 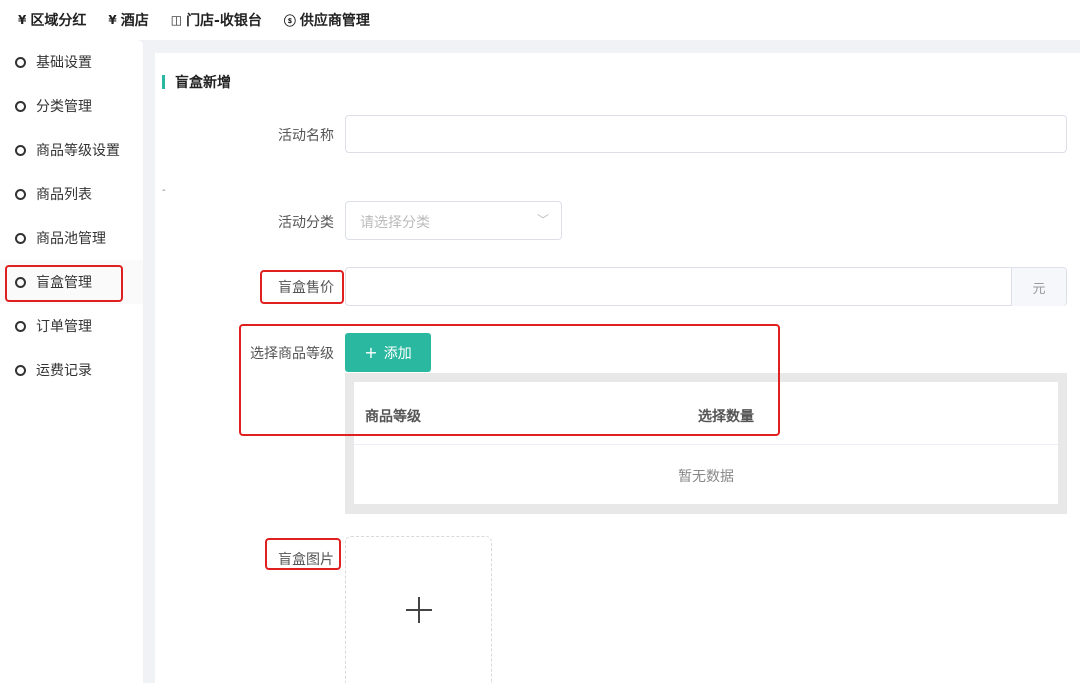 What do you see at coordinates (64, 371) in the screenshot?
I see `sidebar-item-label: 运费记录` at bounding box center [64, 371].